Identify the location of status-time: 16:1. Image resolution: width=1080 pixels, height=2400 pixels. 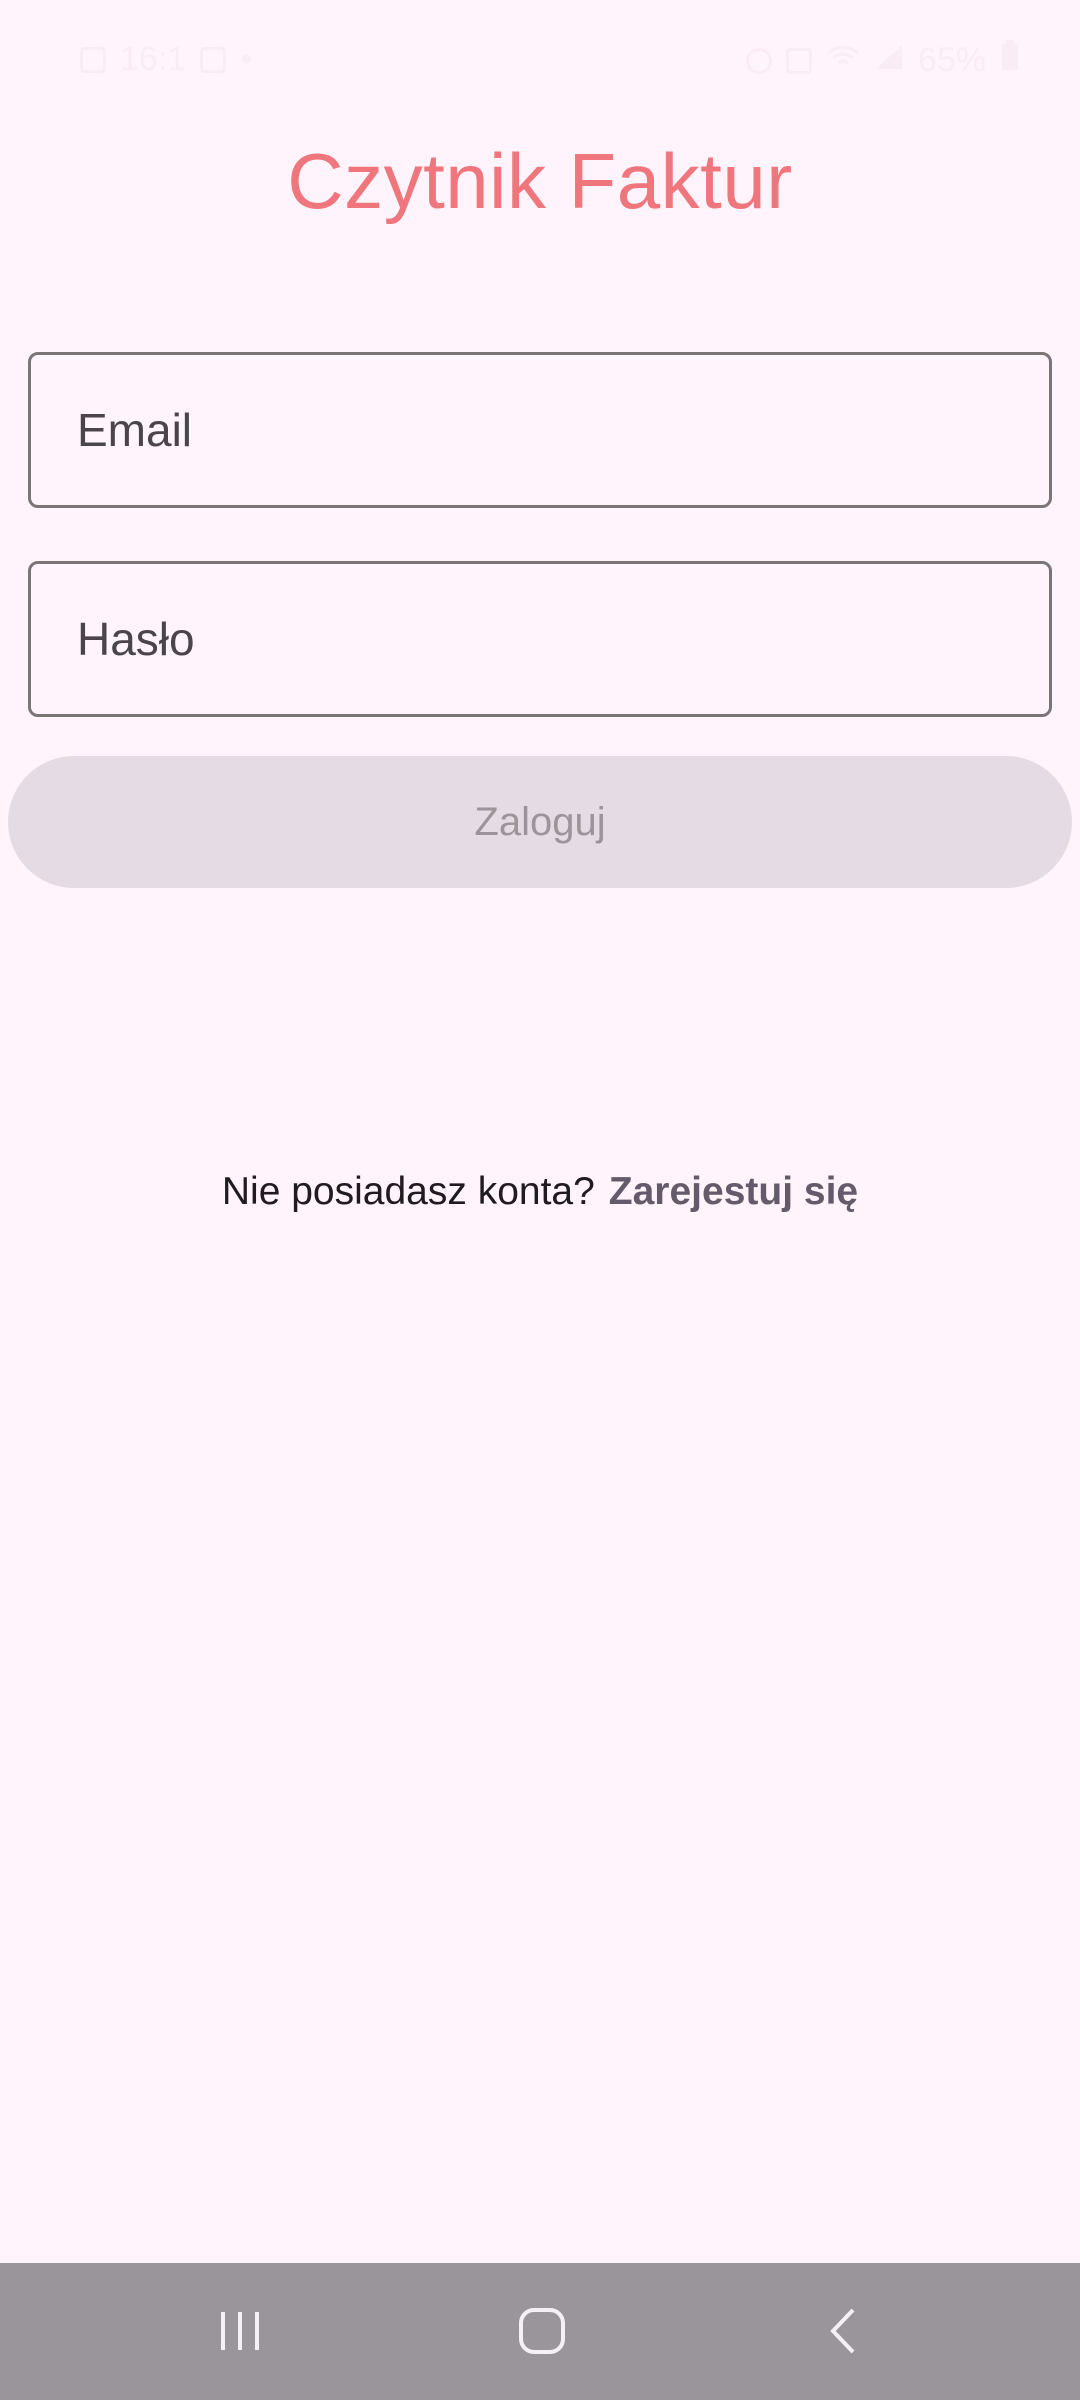
(153, 59).